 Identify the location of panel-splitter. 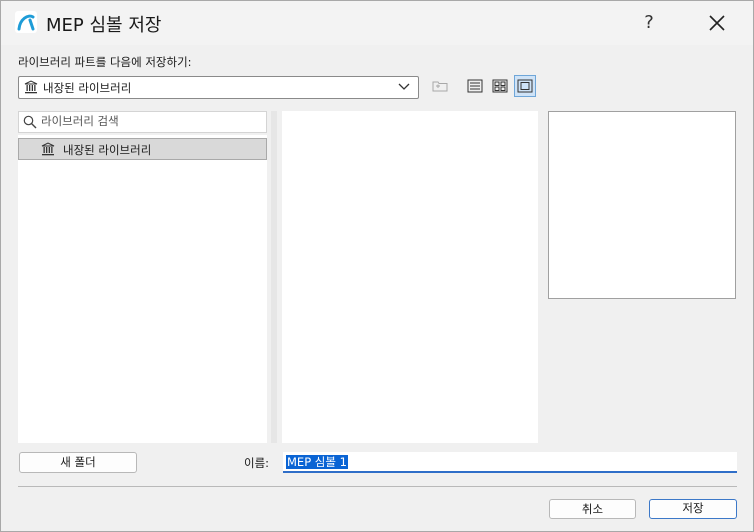
(274, 277).